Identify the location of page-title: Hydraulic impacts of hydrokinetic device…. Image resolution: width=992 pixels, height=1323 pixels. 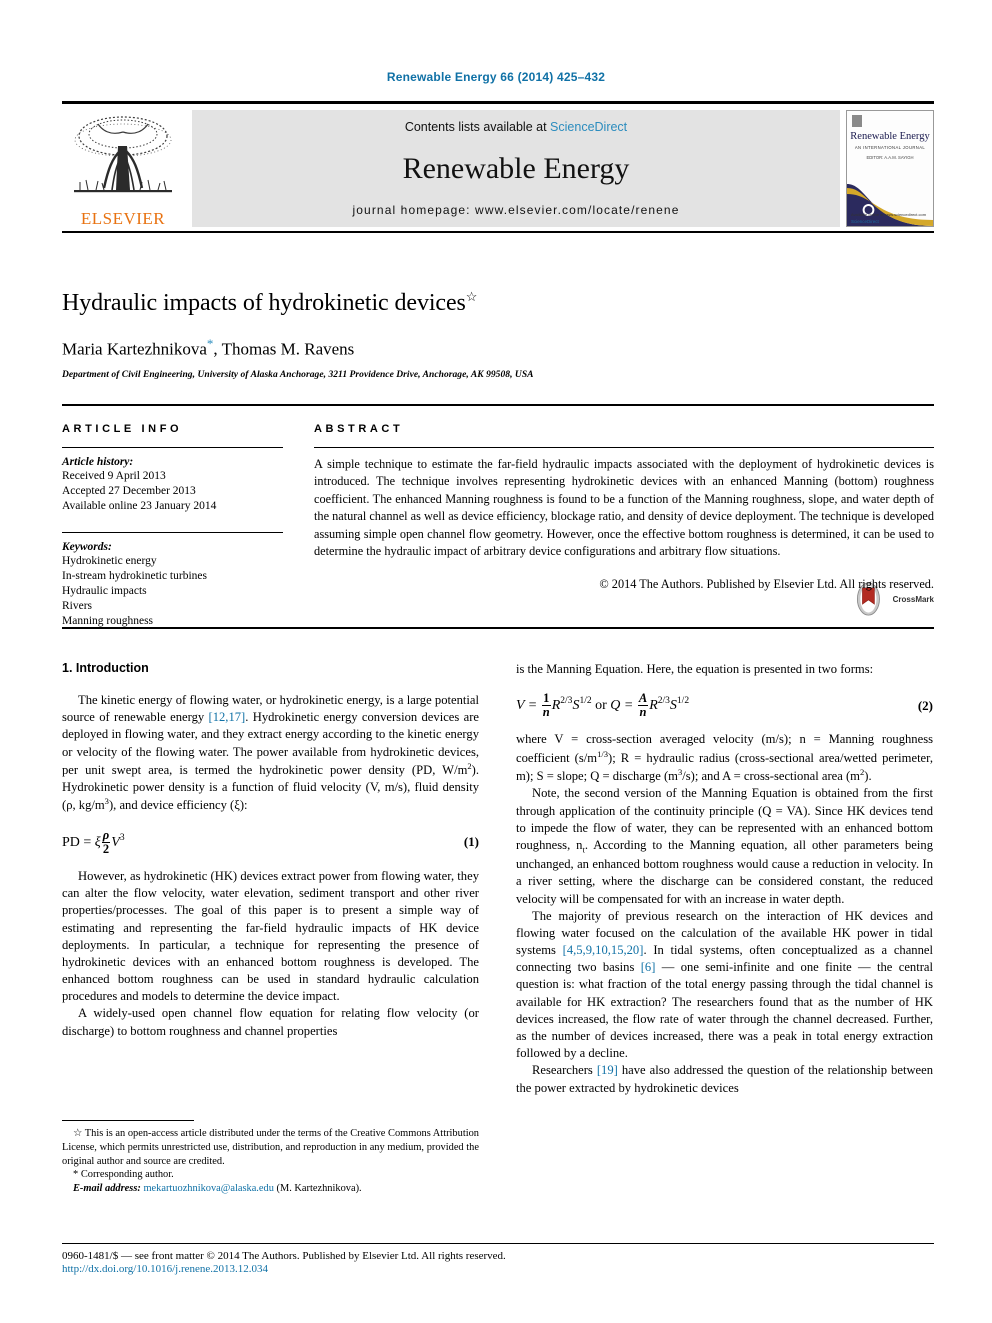
(498, 303).